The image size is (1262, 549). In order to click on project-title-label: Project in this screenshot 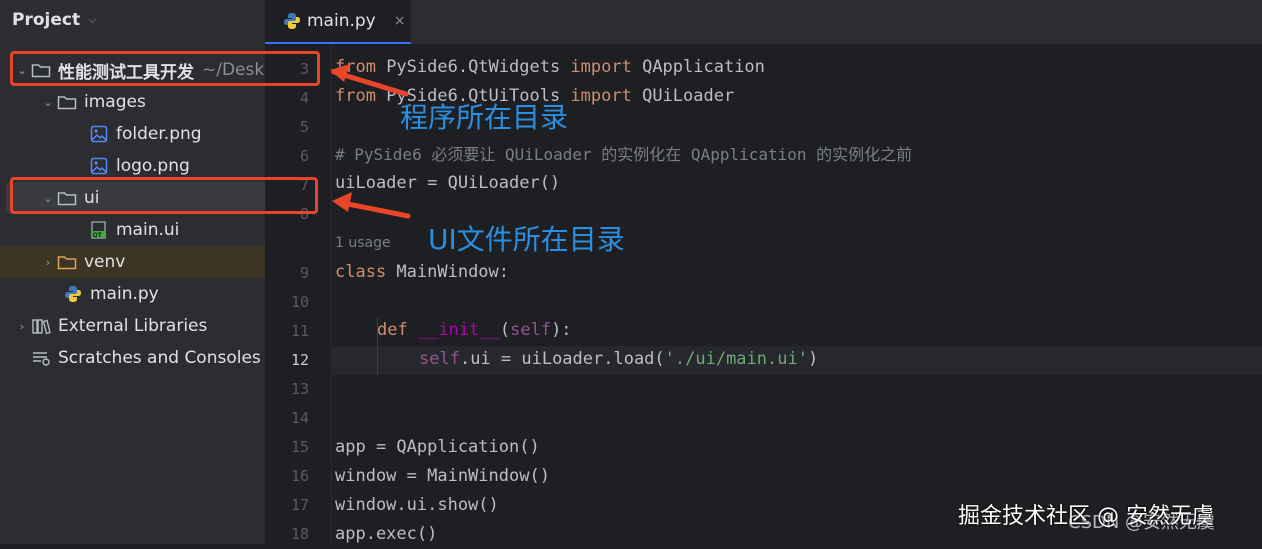, I will do `click(46, 20)`.